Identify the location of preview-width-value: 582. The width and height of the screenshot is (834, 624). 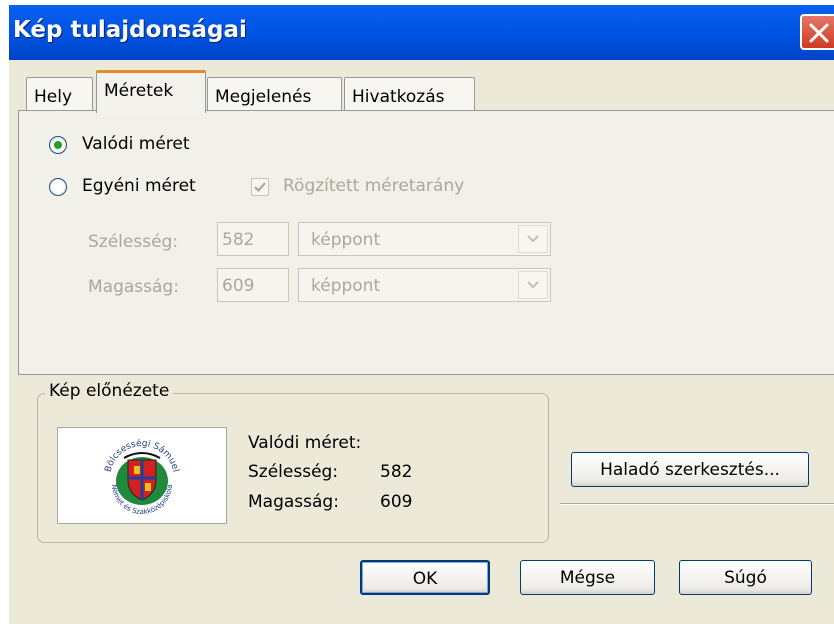
(396, 472).